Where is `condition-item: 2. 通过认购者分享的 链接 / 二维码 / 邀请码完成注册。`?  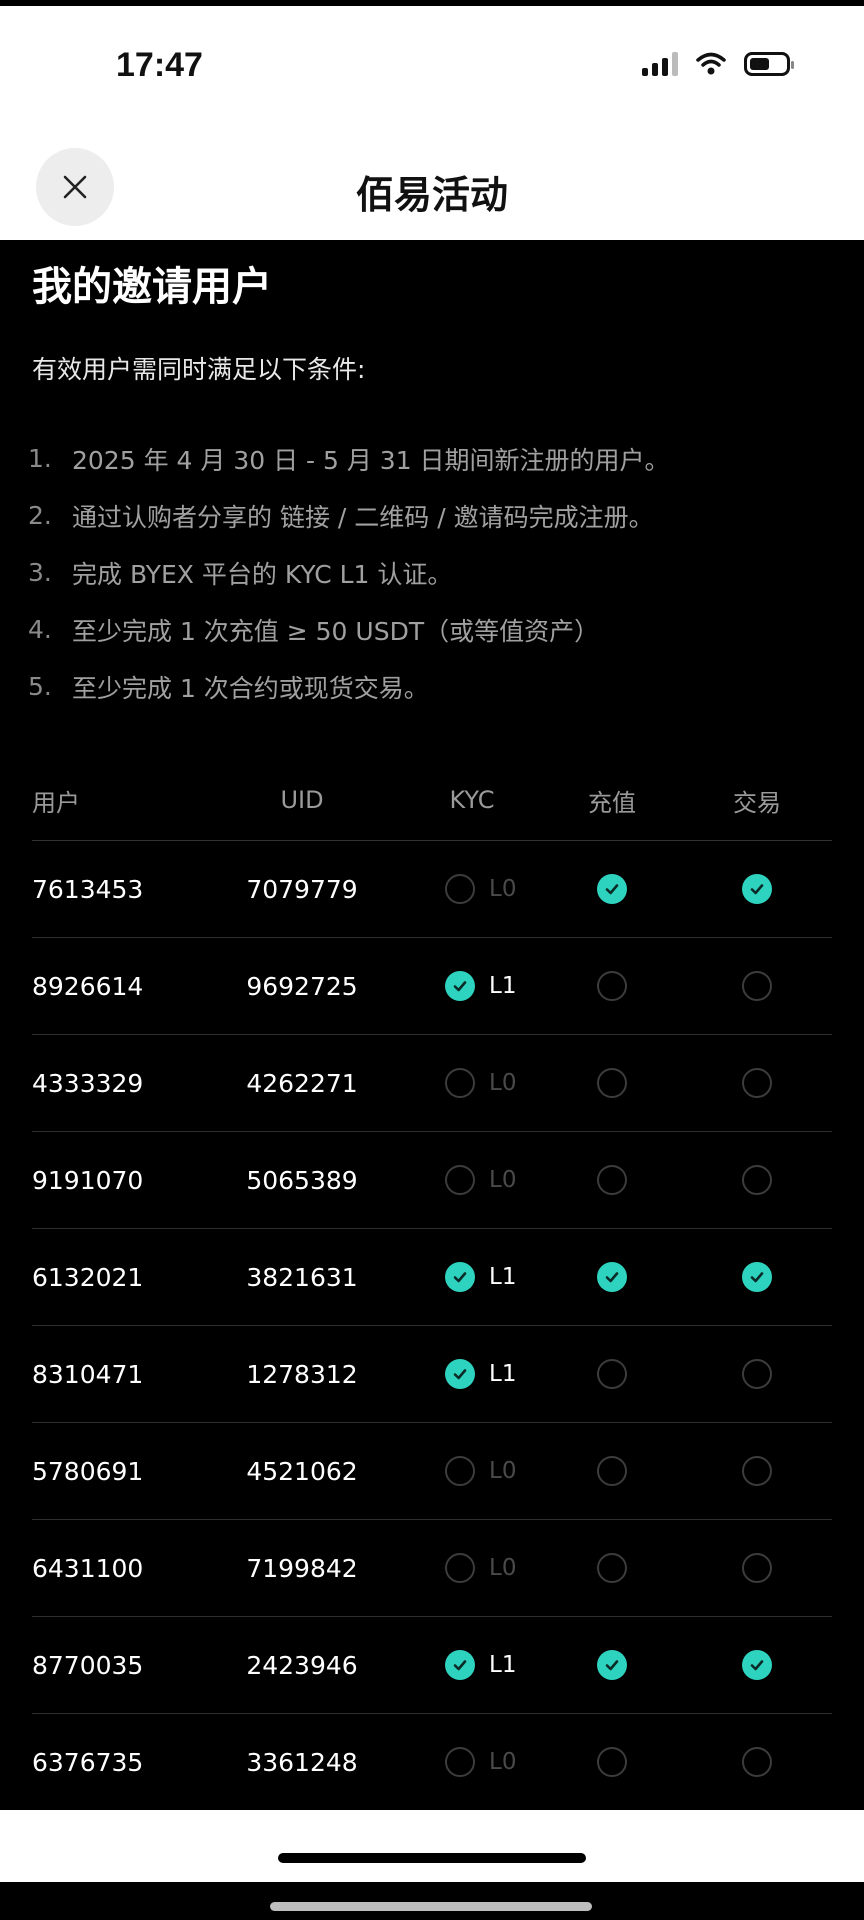
condition-item: 2. 通过认购者分享的 链接 / 二维码 / 邀请码完成注册。 is located at coordinates (438, 515).